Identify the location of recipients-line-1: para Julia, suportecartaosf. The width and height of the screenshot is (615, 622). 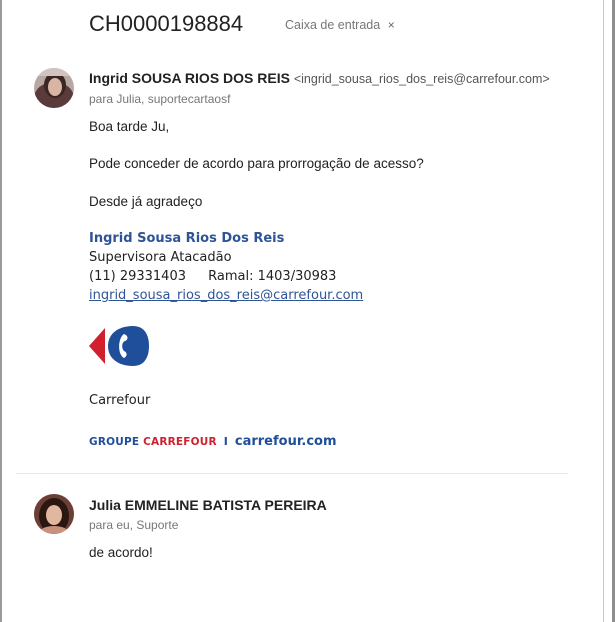
(159, 99).